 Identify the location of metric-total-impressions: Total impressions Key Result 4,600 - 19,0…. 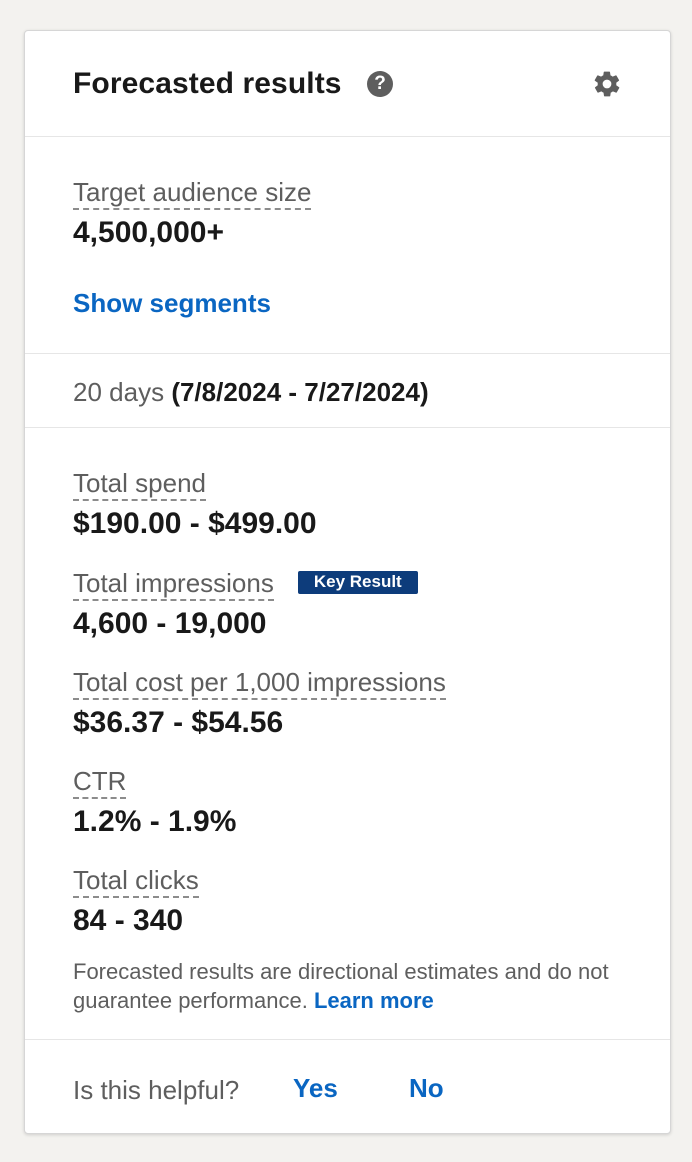
(245, 605).